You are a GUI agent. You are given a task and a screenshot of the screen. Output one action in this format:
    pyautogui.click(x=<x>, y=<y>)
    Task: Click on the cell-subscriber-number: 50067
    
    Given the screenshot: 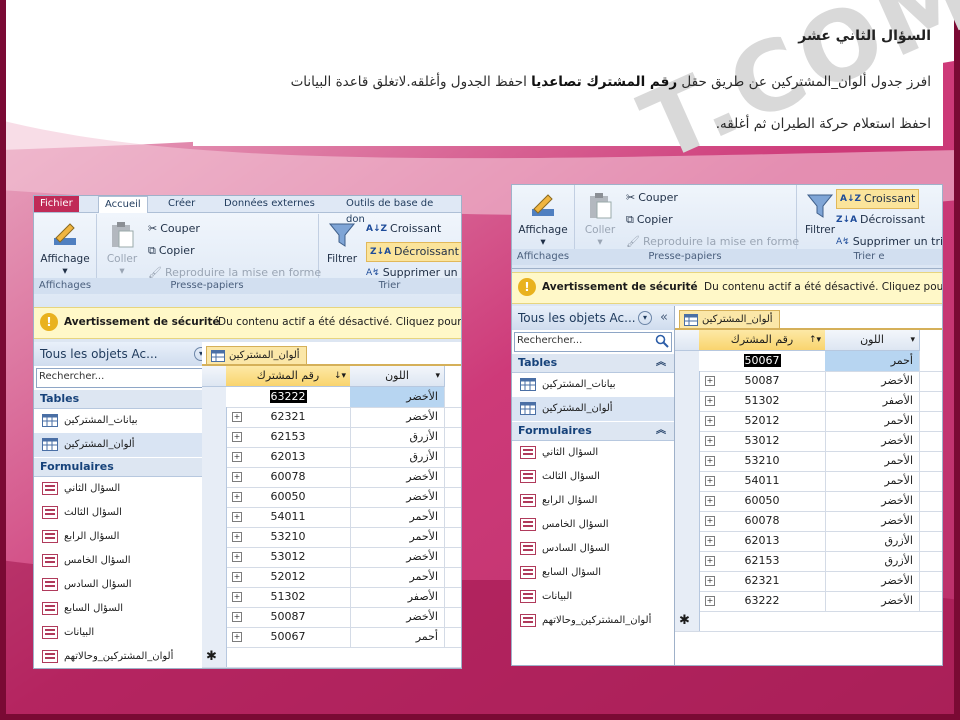 What is the action you would take?
    pyautogui.click(x=762, y=361)
    